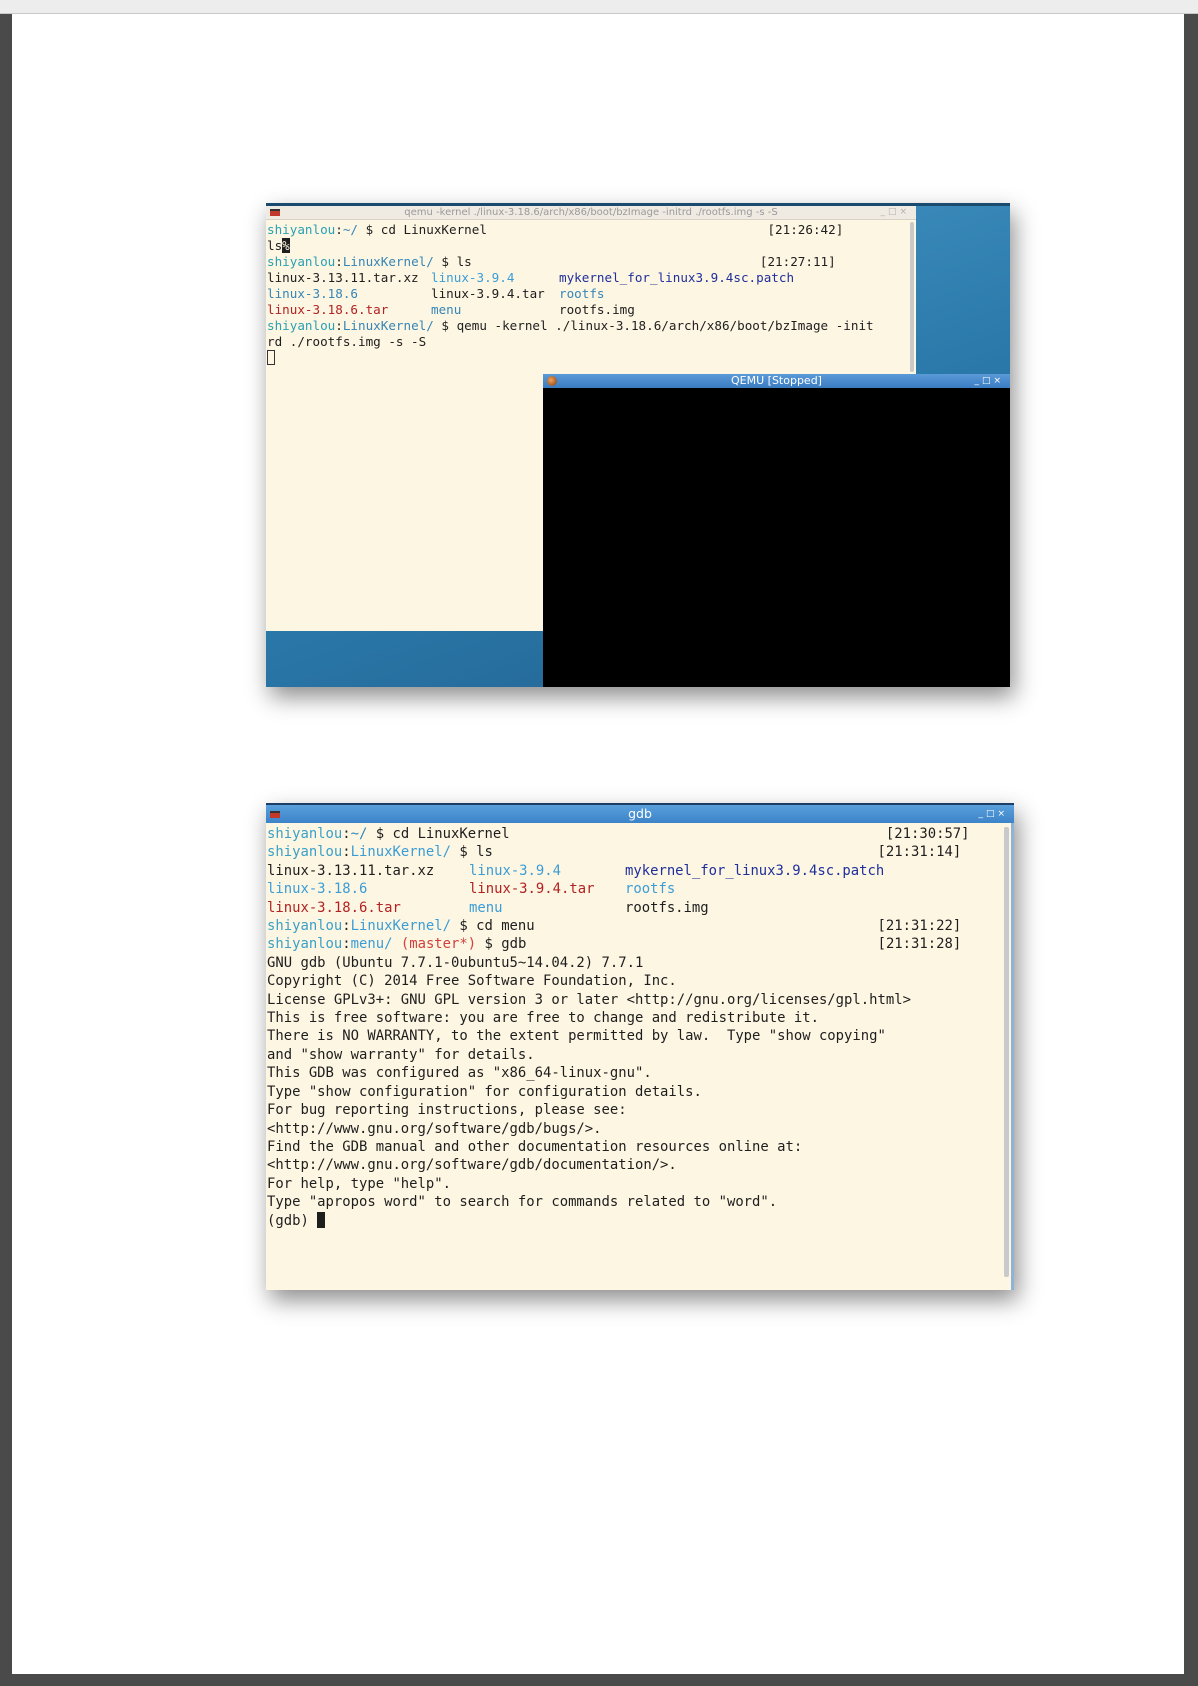  Describe the element at coordinates (797, 261) in the screenshot. I see `timestamp: [21:27:11]` at that location.